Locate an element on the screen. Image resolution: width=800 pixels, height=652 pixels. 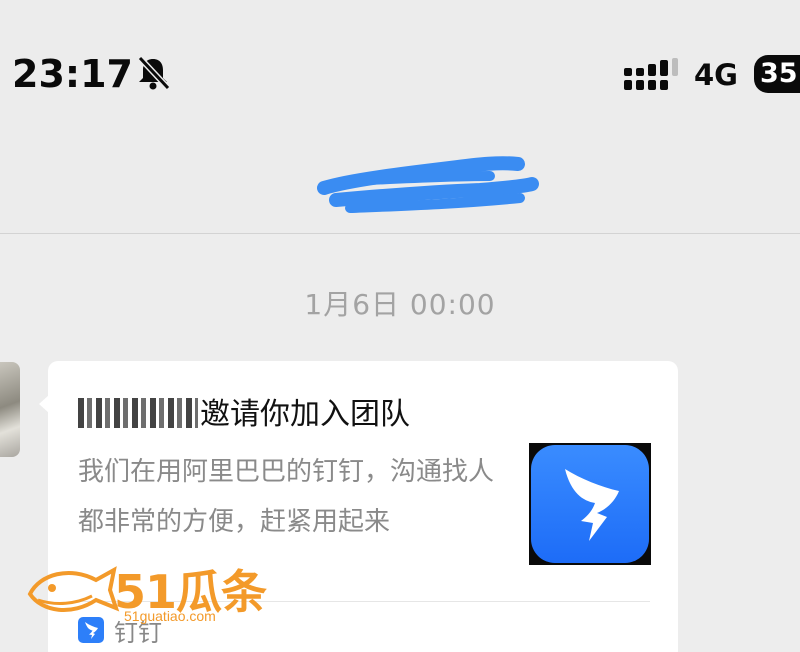
watermark: 51瓜条 51guatiao.com is located at coordinates (152, 595).